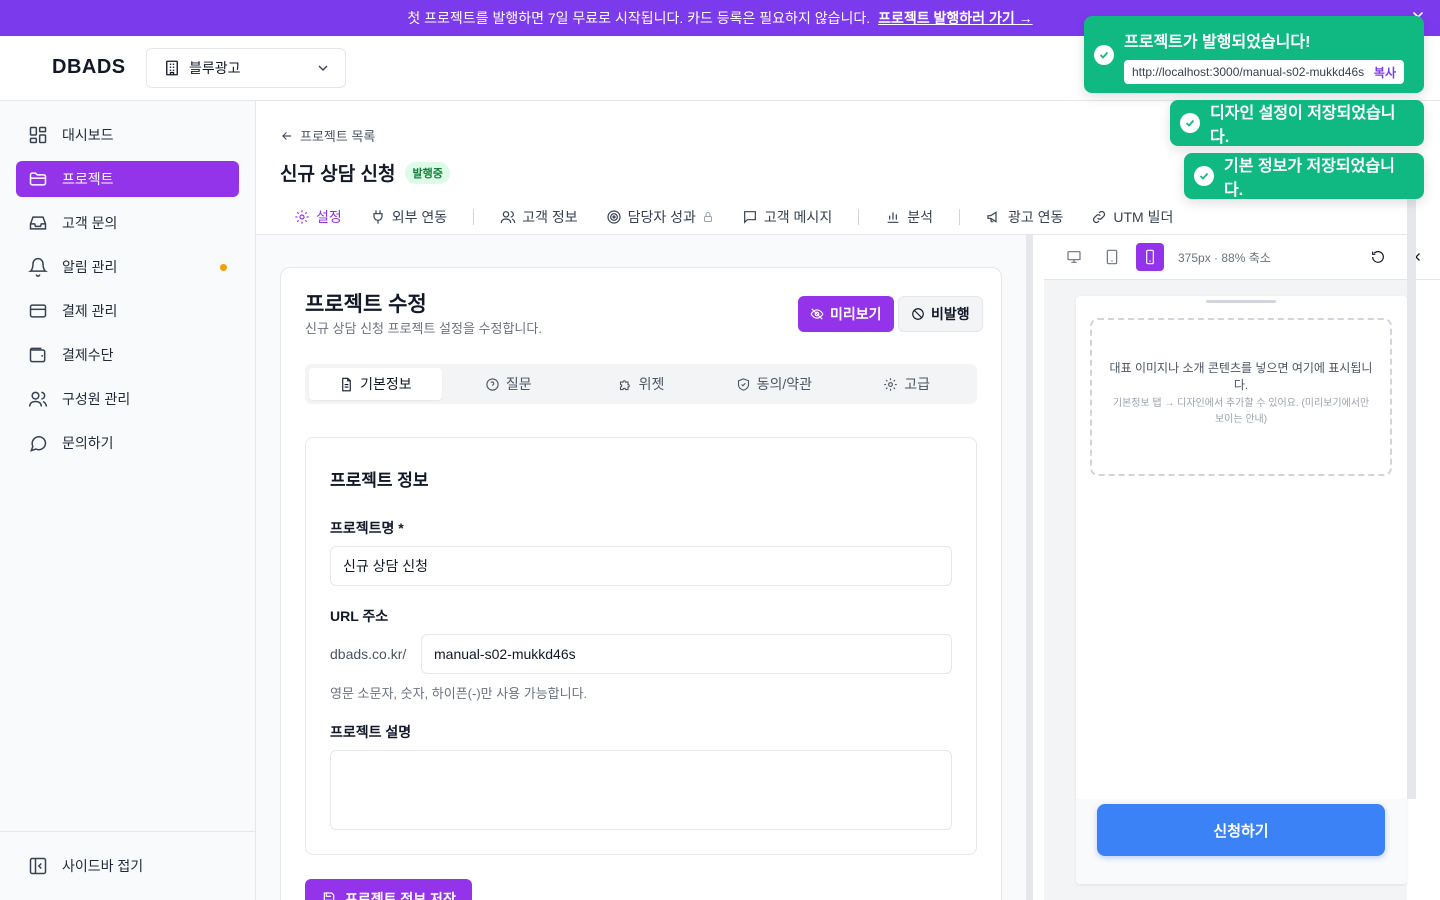 The image size is (1440, 900). What do you see at coordinates (88, 135) in the screenshot?
I see `sidebar-item-label: 대시보드` at bounding box center [88, 135].